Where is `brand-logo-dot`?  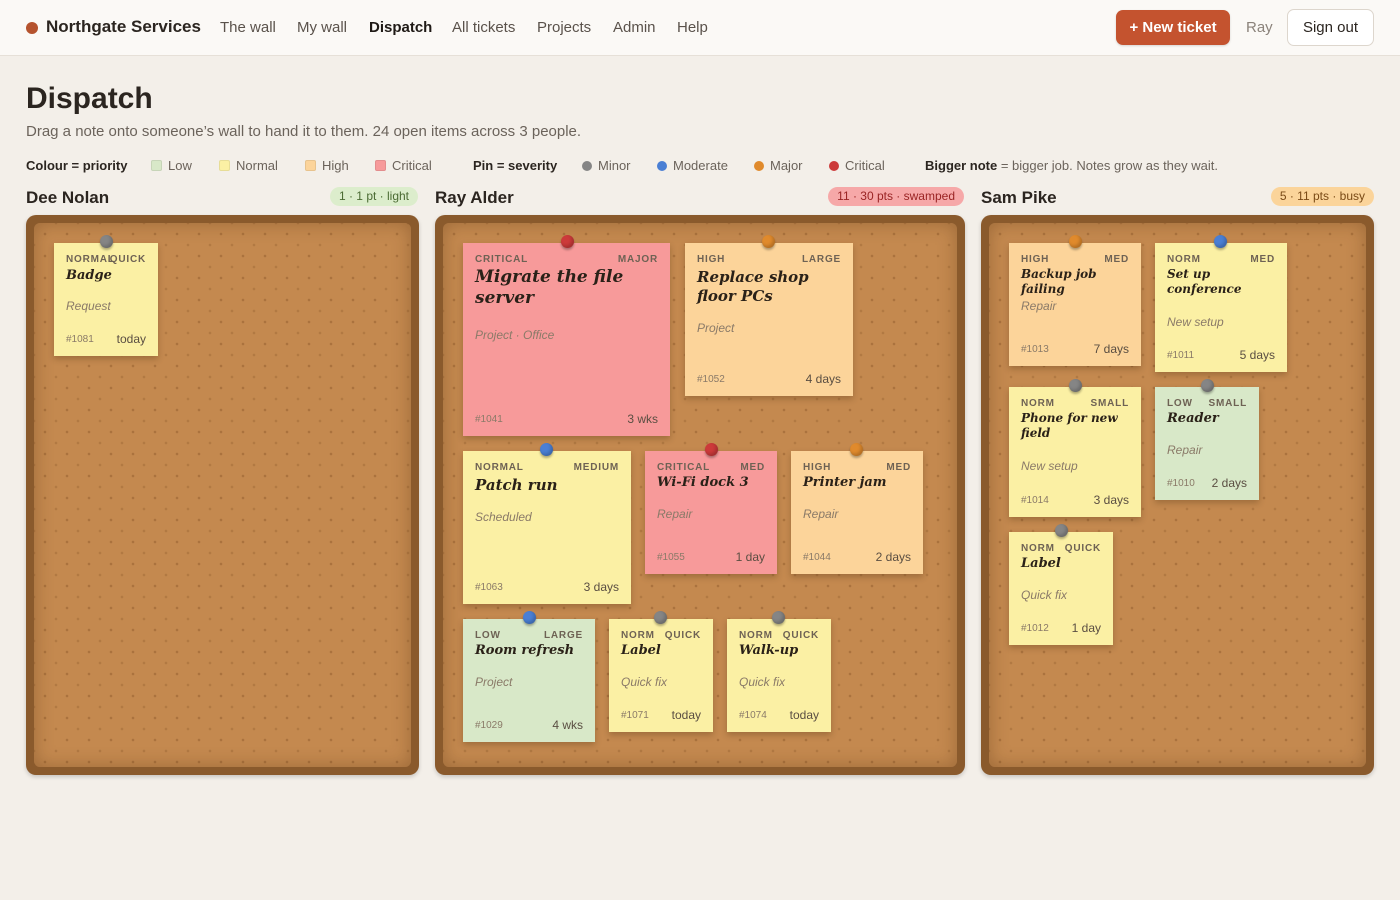
brand-logo-dot is located at coordinates (32, 28).